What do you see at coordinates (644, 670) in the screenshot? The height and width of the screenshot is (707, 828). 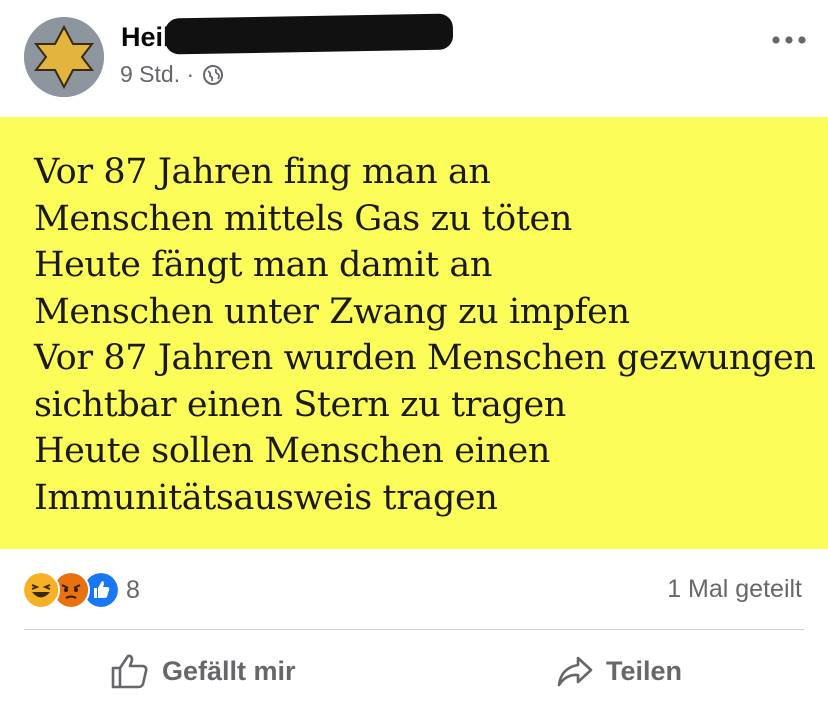 I see `share-label: Teilen` at bounding box center [644, 670].